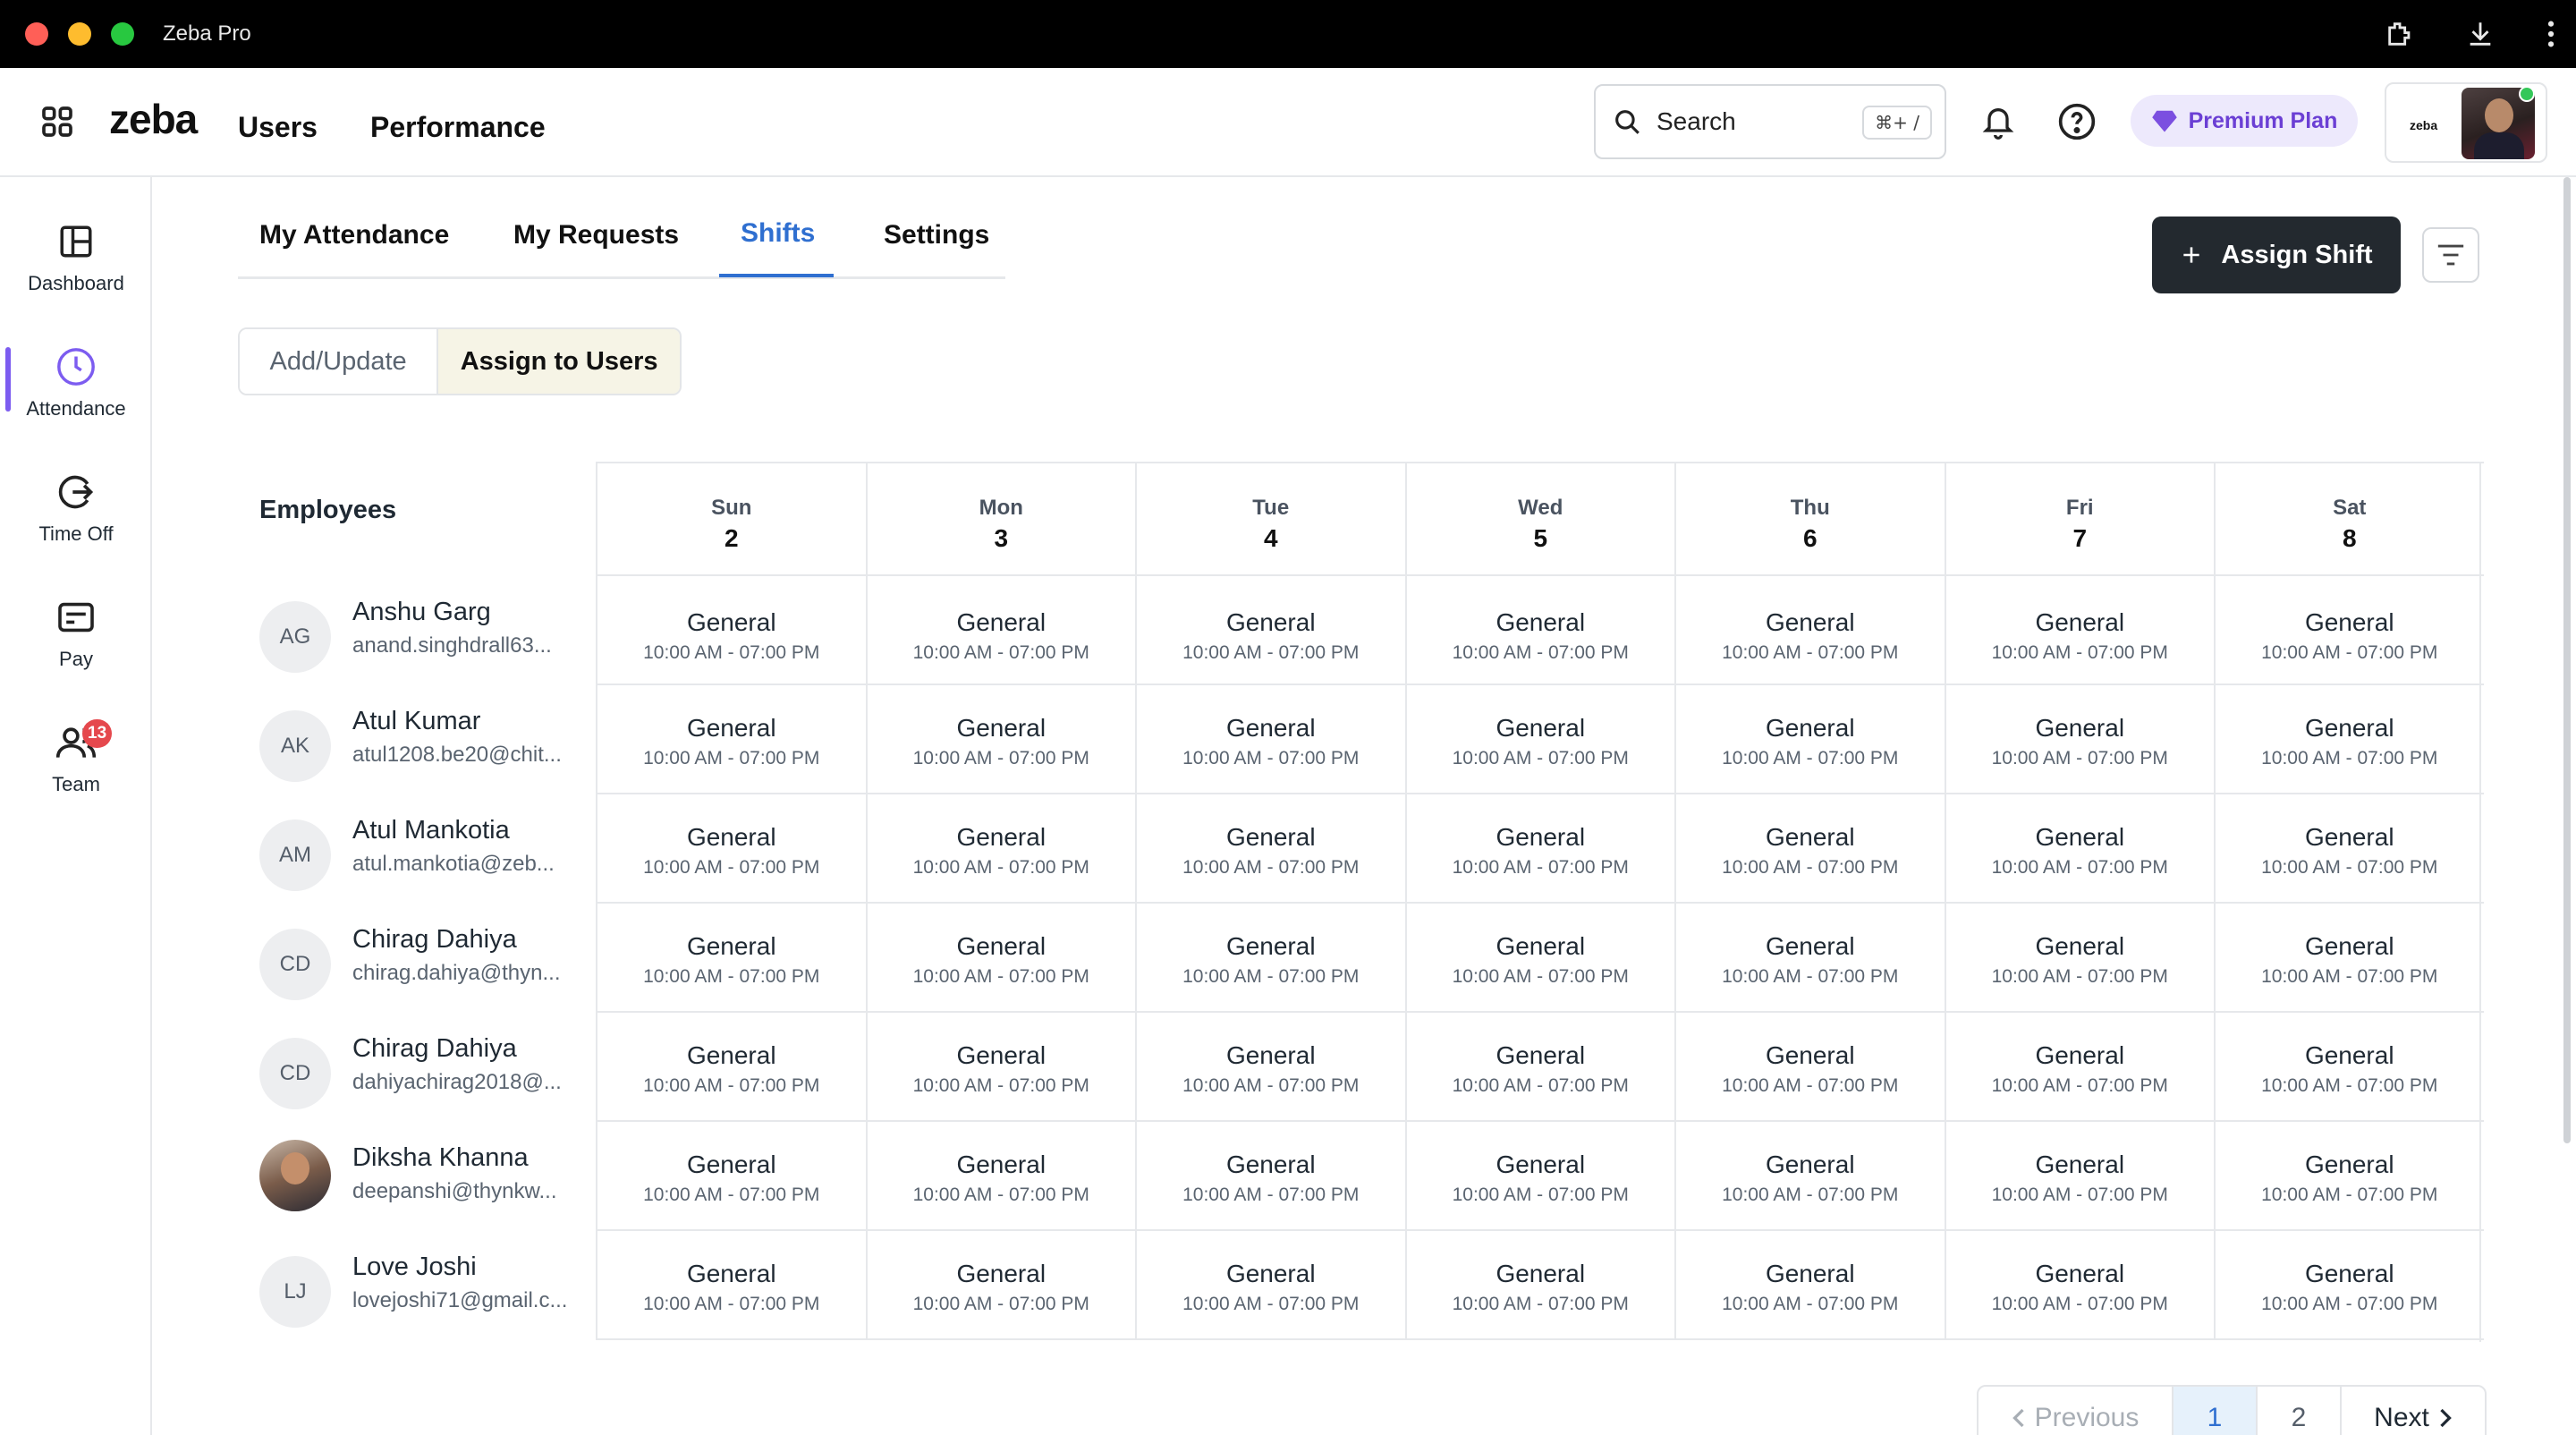 The image size is (2576, 1435). What do you see at coordinates (153, 119) in the screenshot?
I see `zeba-logo: zeba` at bounding box center [153, 119].